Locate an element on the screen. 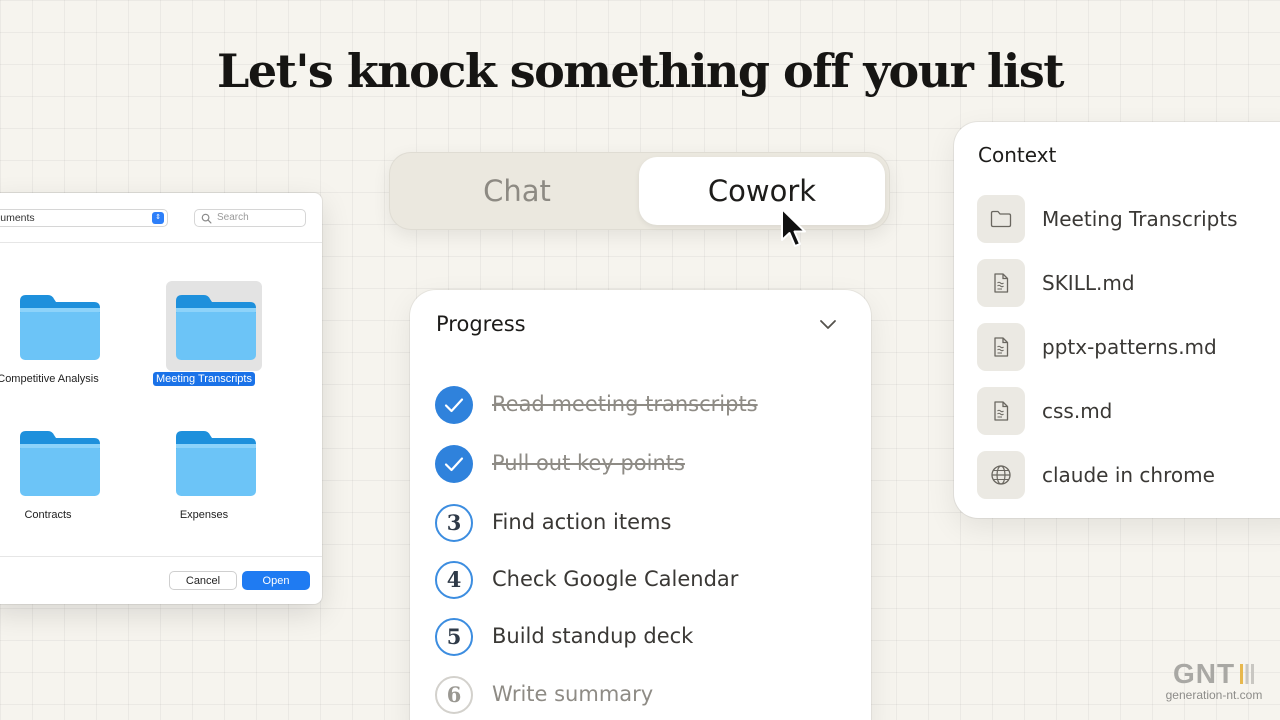 This screenshot has width=1280, height=720. chevron-down-icon is located at coordinates (828, 324).